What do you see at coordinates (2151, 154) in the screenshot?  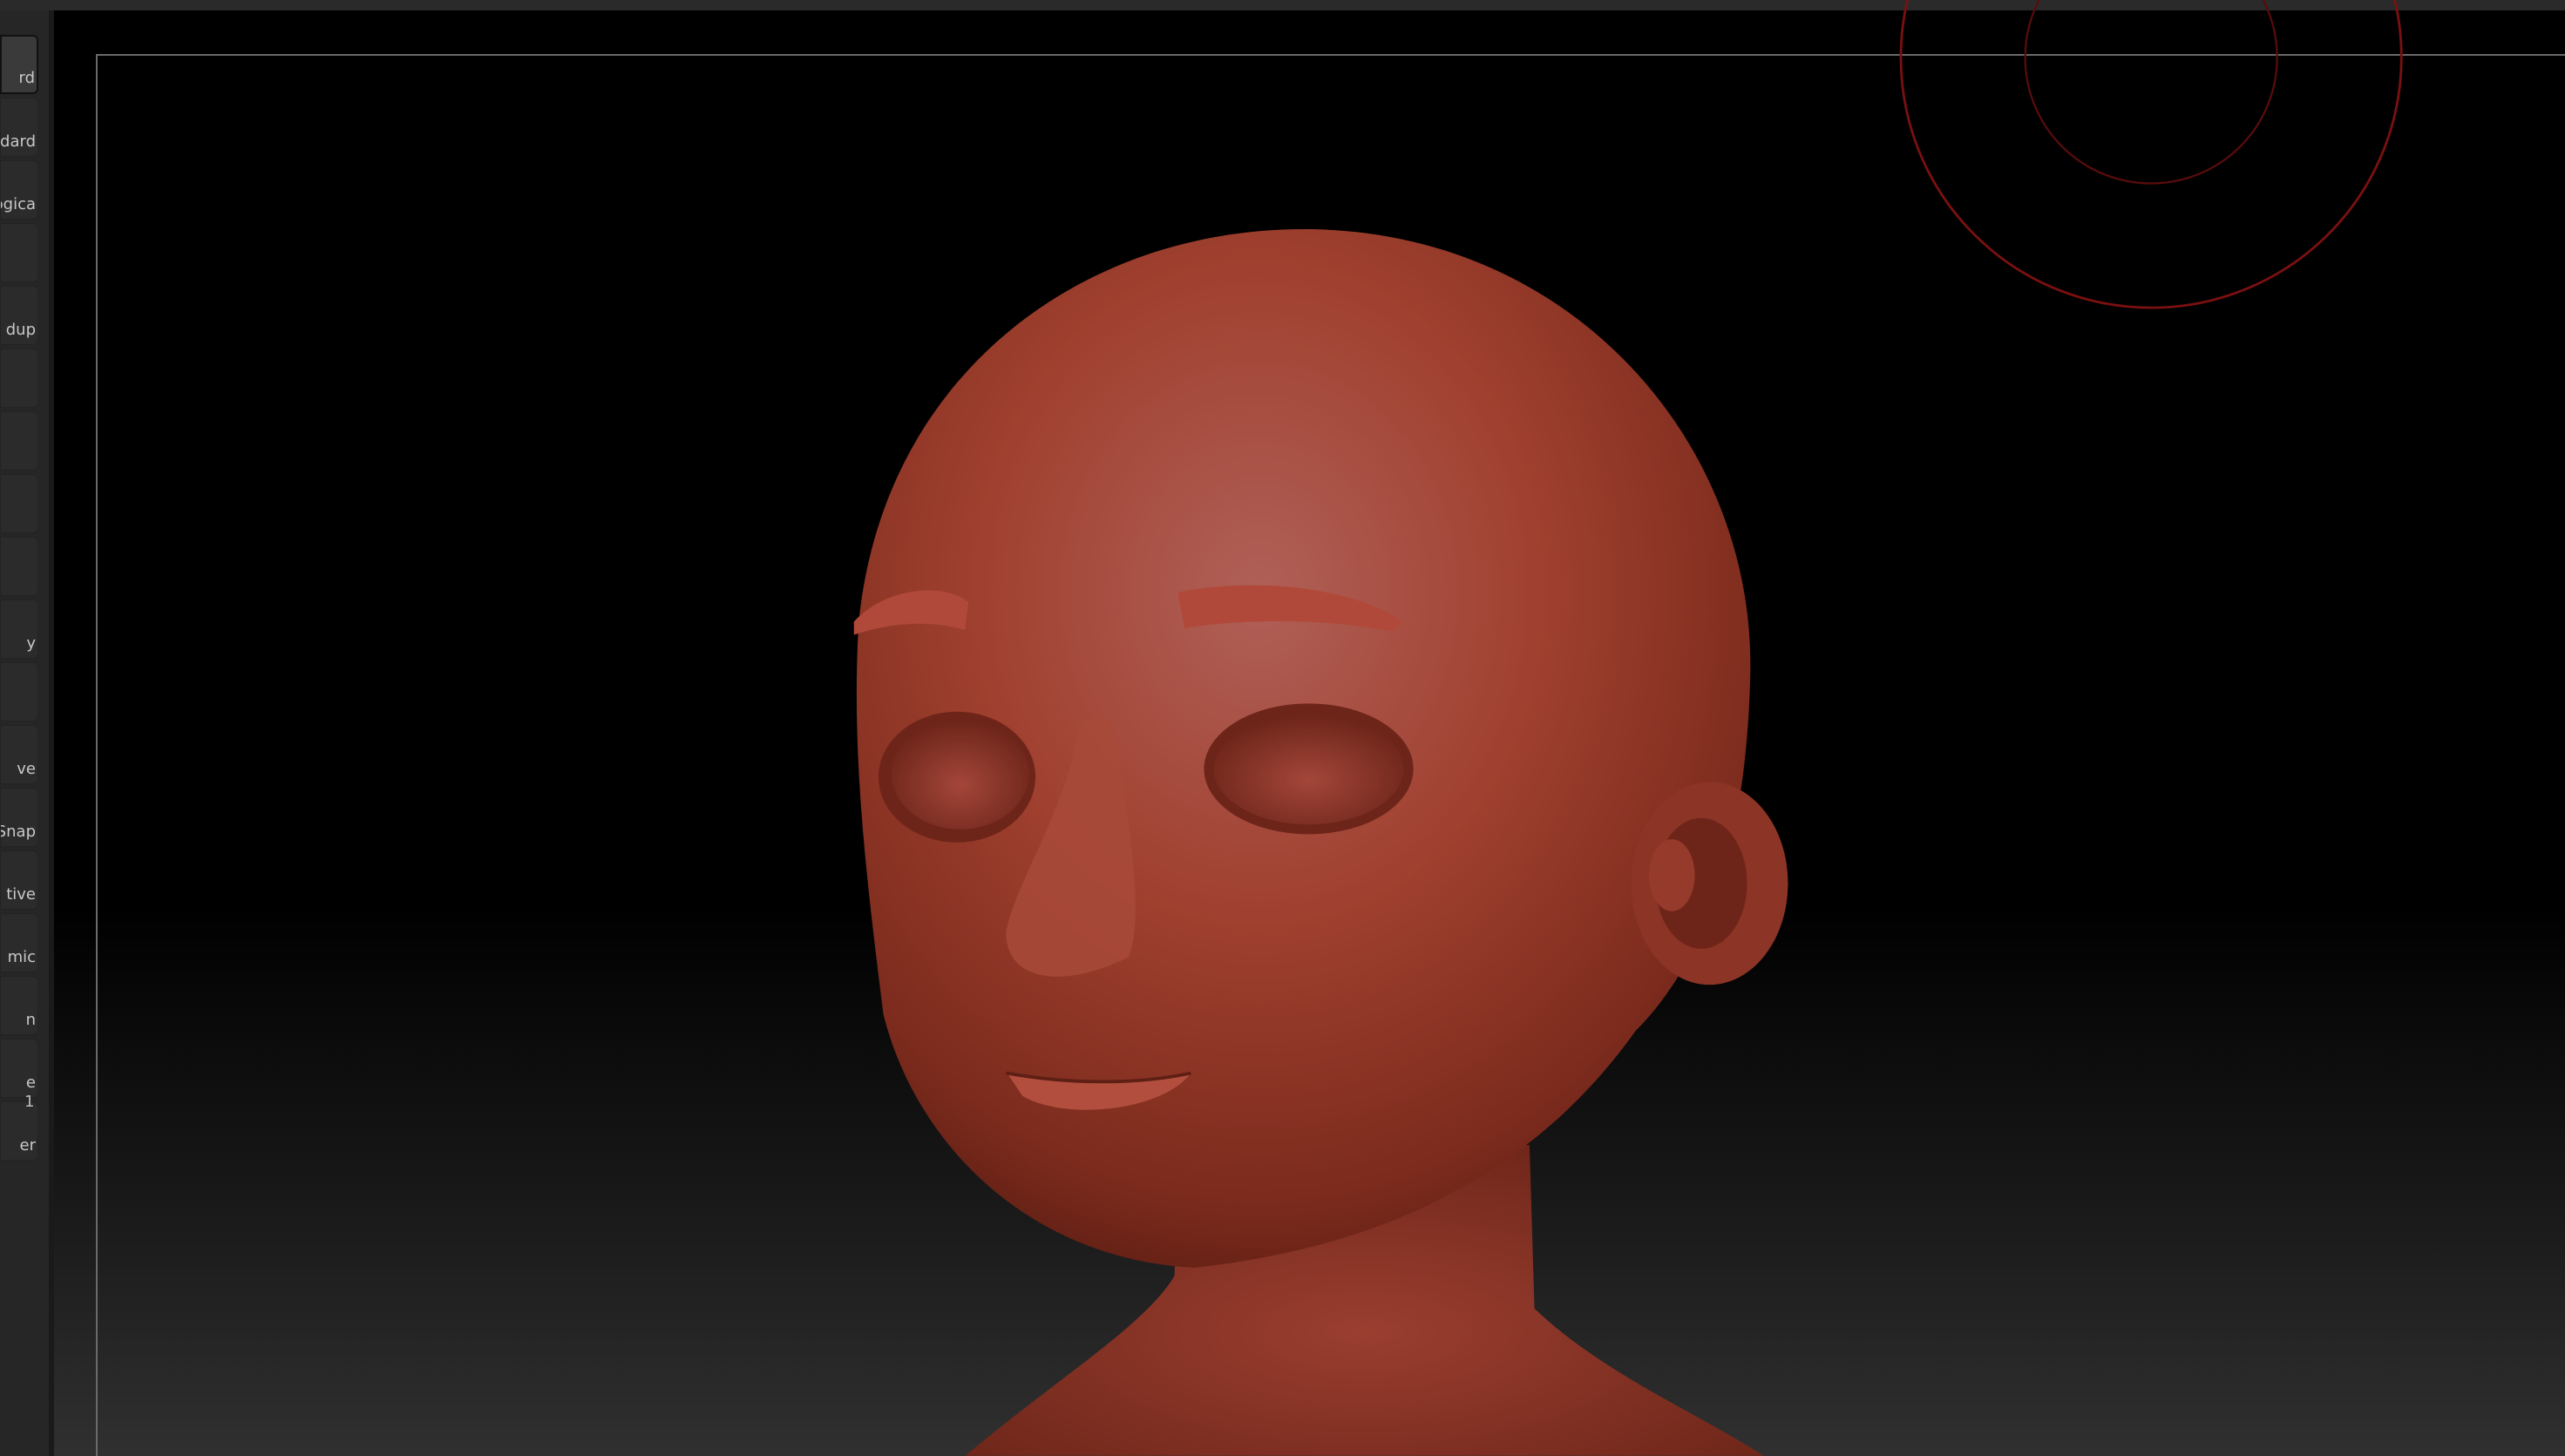 I see `brush-cursor` at bounding box center [2151, 154].